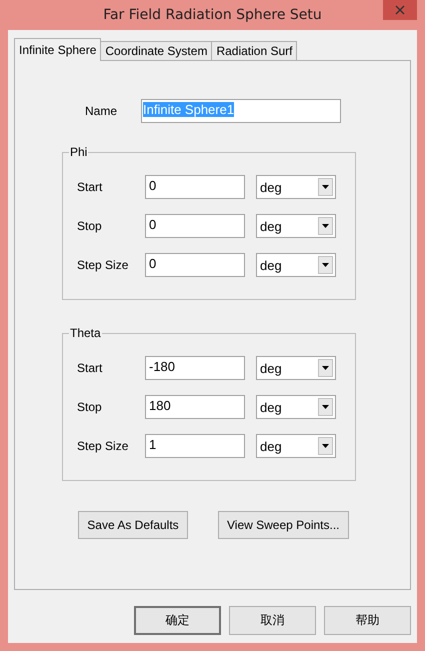  Describe the element at coordinates (195, 407) in the screenshot. I see `value-field: 180` at that location.